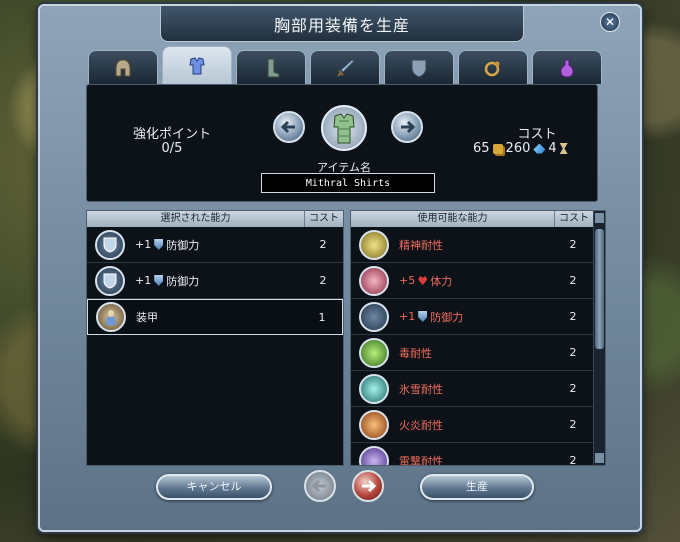 This screenshot has height=542, width=680. I want to click on list-item: 氷雪耐性 2, so click(472, 389).